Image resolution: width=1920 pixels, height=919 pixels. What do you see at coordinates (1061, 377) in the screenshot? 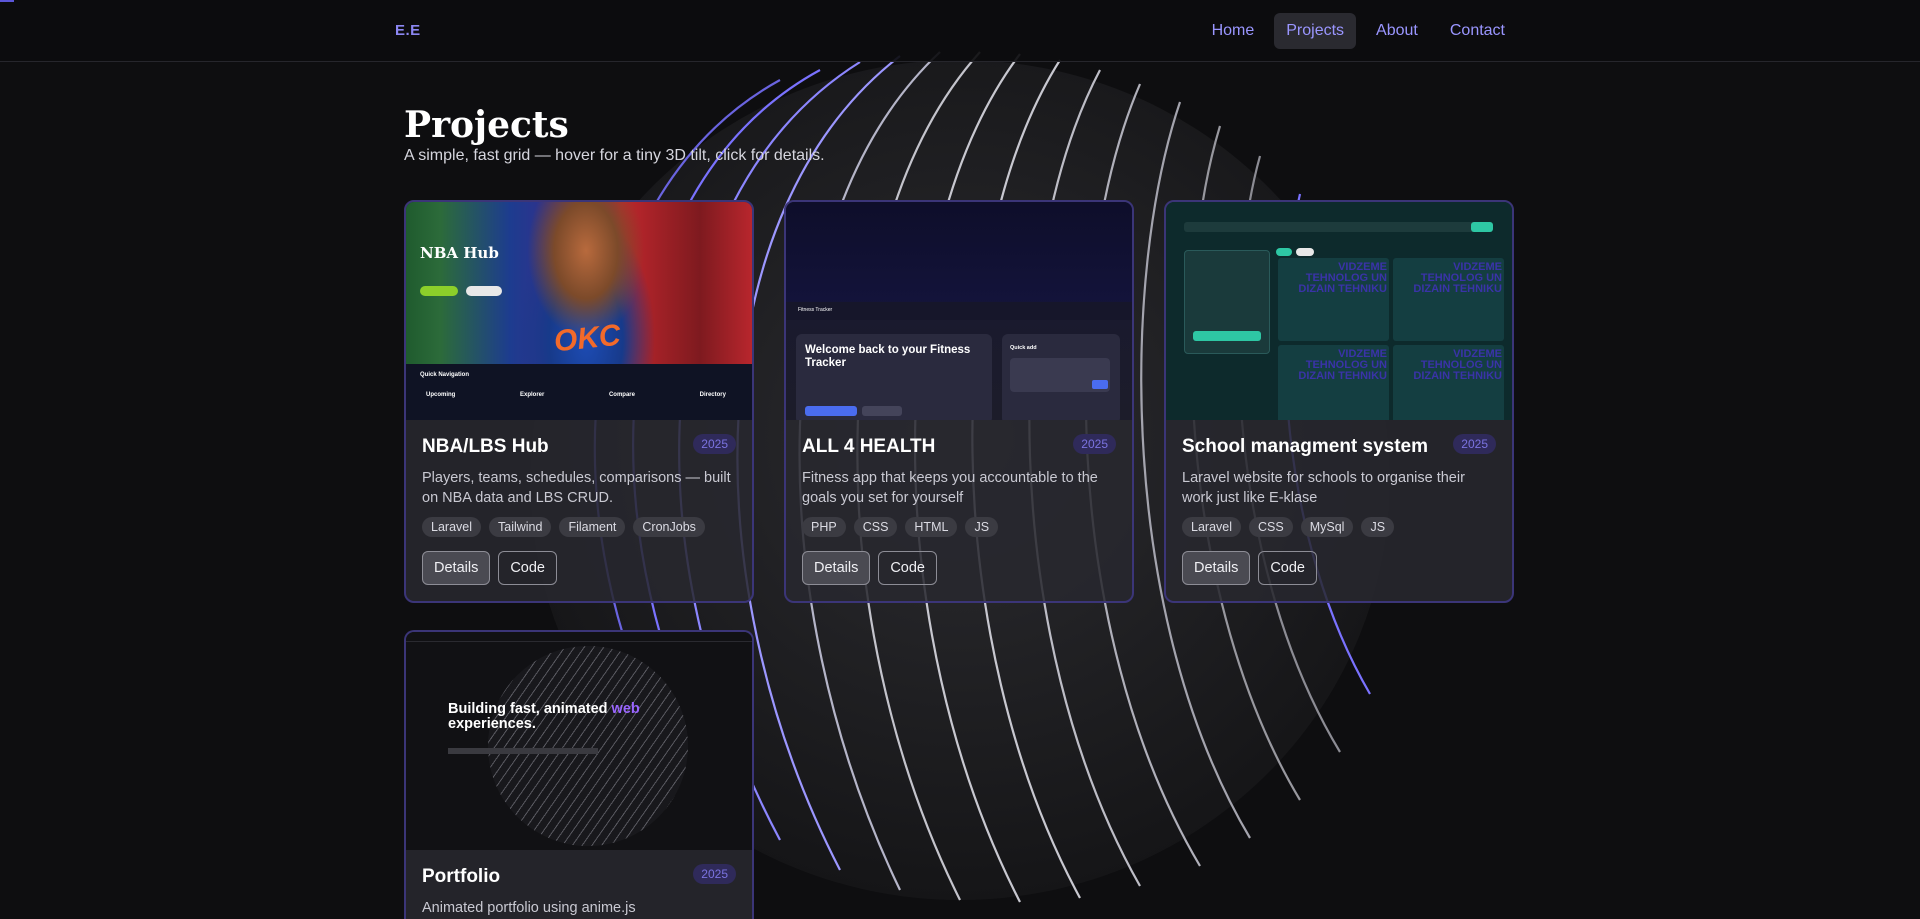
I see `thumb-quickadd-panel: Quick add` at bounding box center [1061, 377].